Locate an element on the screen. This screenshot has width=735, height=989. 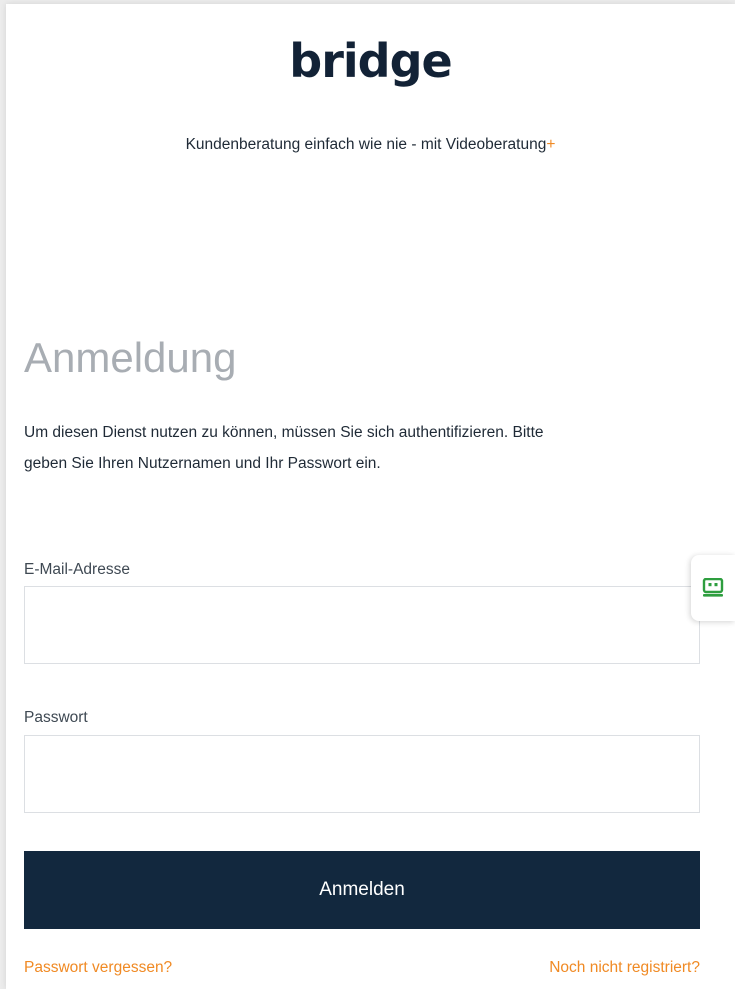
tagline-plus: + is located at coordinates (551, 144).